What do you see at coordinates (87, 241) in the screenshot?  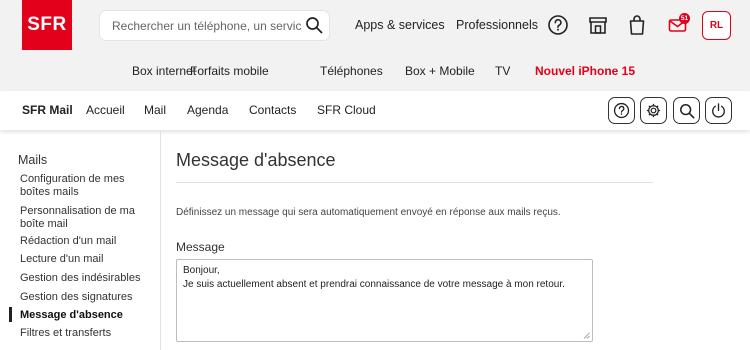 I see `sidebar-item-redaction: Rédaction d'un mail` at bounding box center [87, 241].